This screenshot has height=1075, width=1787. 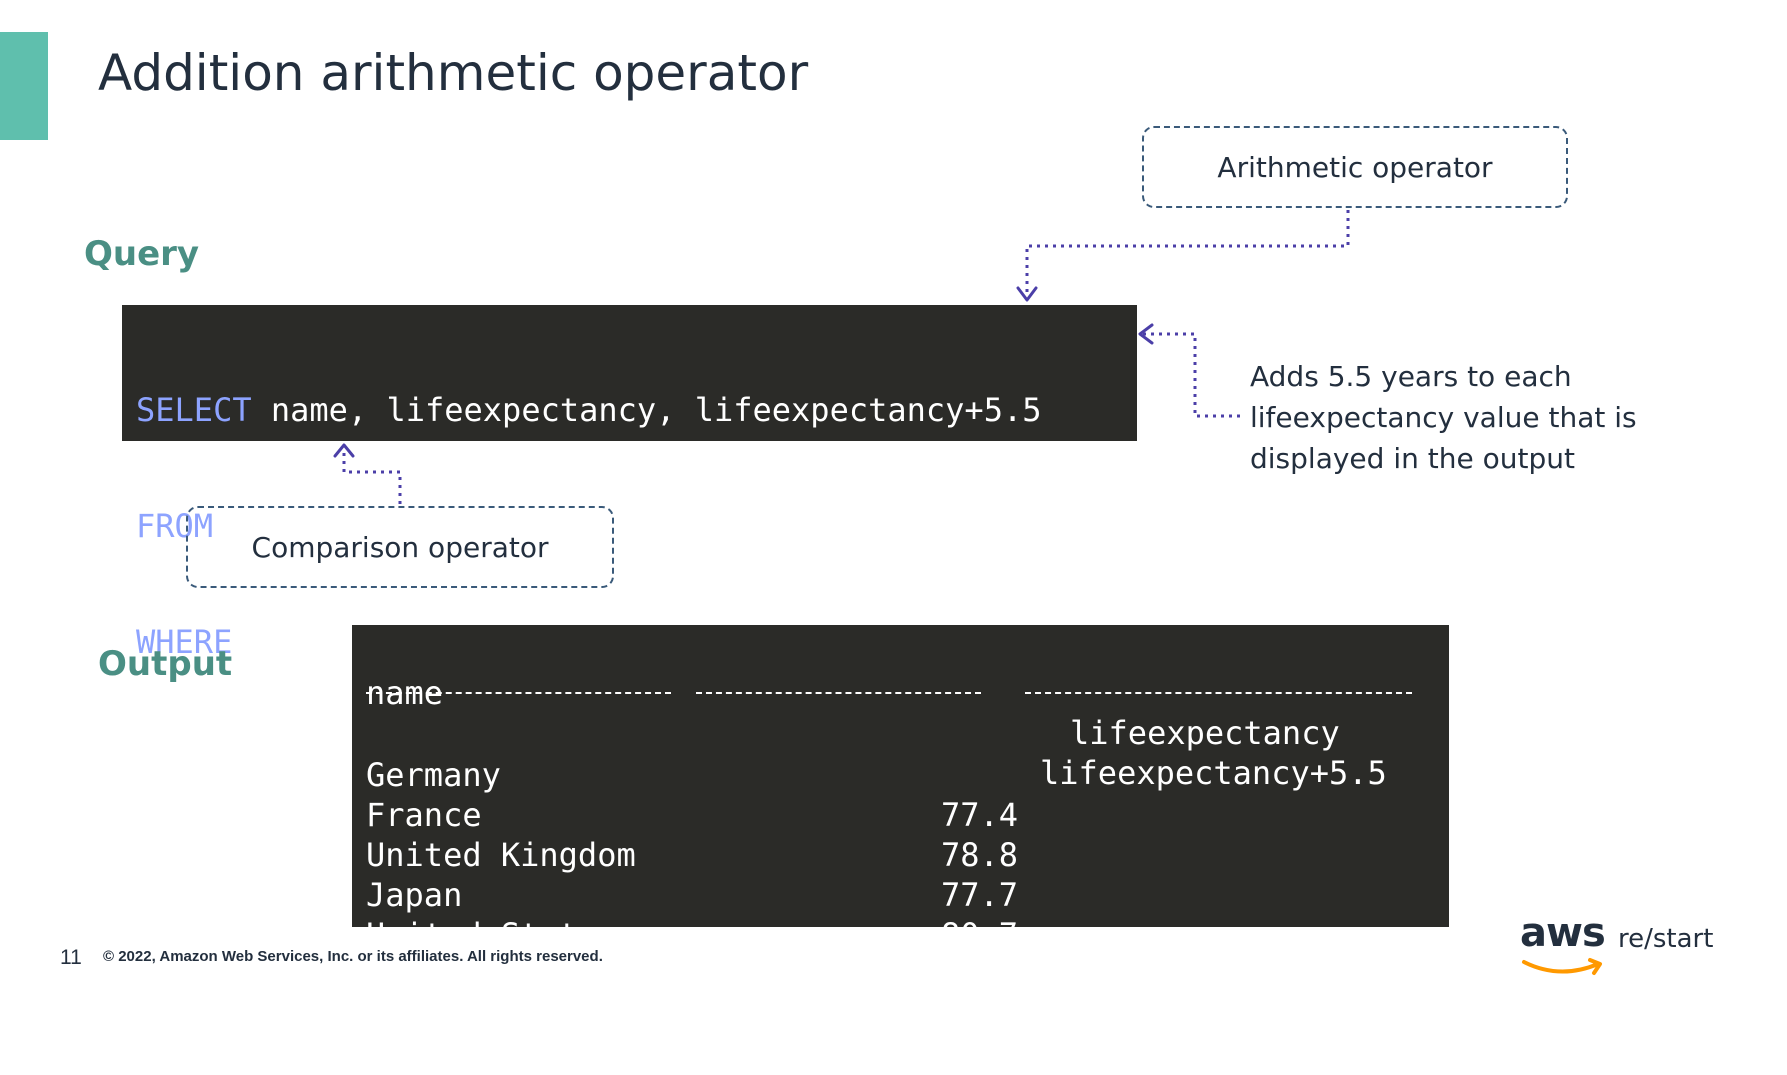 What do you see at coordinates (979, 975) in the screenshot?
I see `cell-lifeexpectancy: 77.1` at bounding box center [979, 975].